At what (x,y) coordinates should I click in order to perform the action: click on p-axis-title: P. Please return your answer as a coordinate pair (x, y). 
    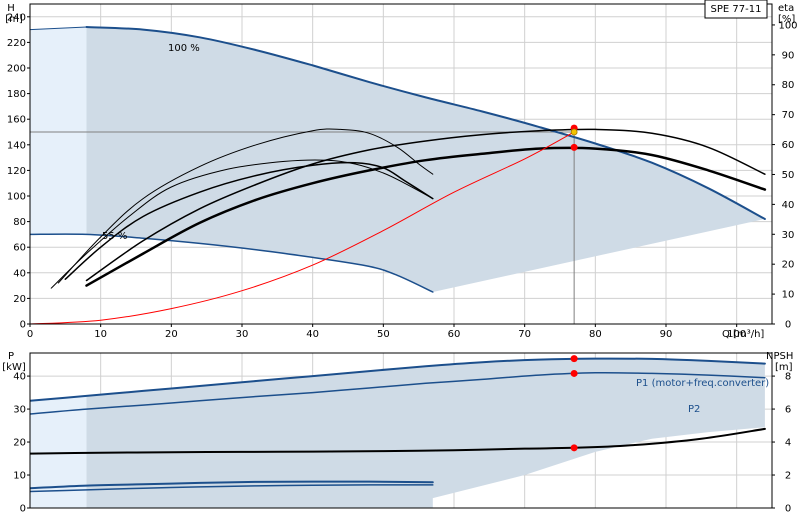
    Looking at the image, I should click on (11, 356).